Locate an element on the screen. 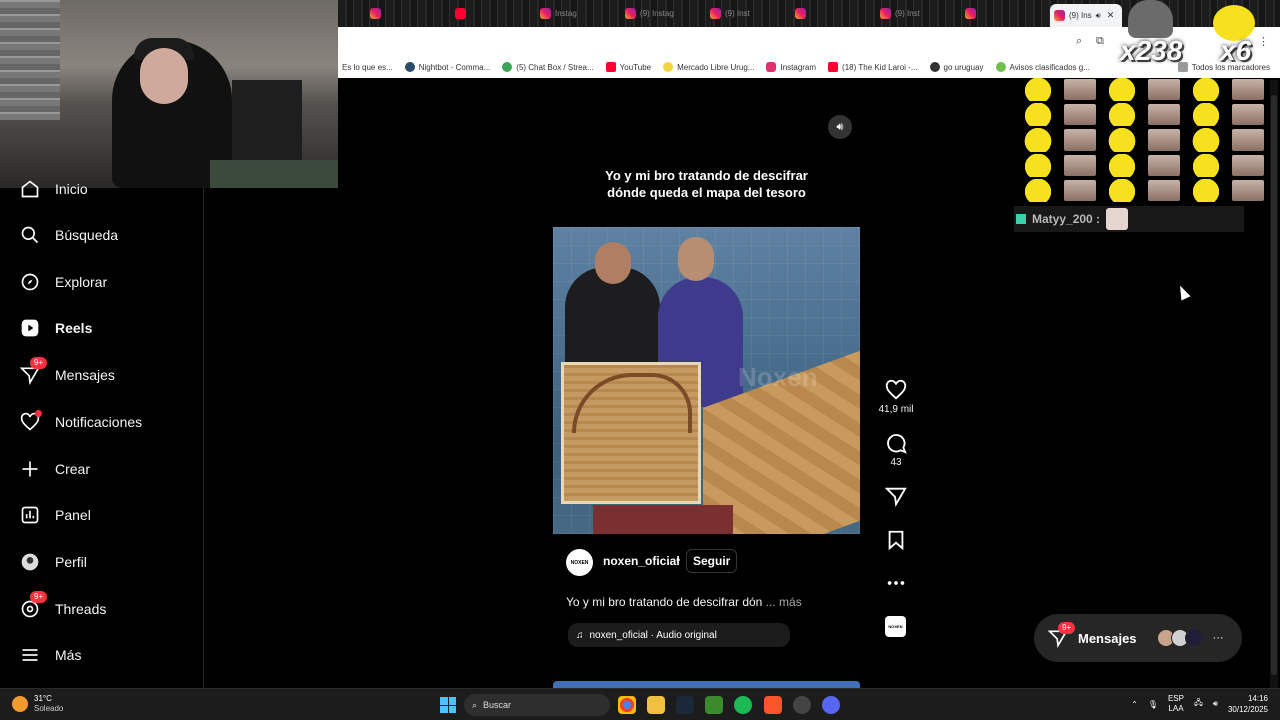 The image size is (1280, 720). sidebar-item-perfil: Perfil is located at coordinates (53, 562).